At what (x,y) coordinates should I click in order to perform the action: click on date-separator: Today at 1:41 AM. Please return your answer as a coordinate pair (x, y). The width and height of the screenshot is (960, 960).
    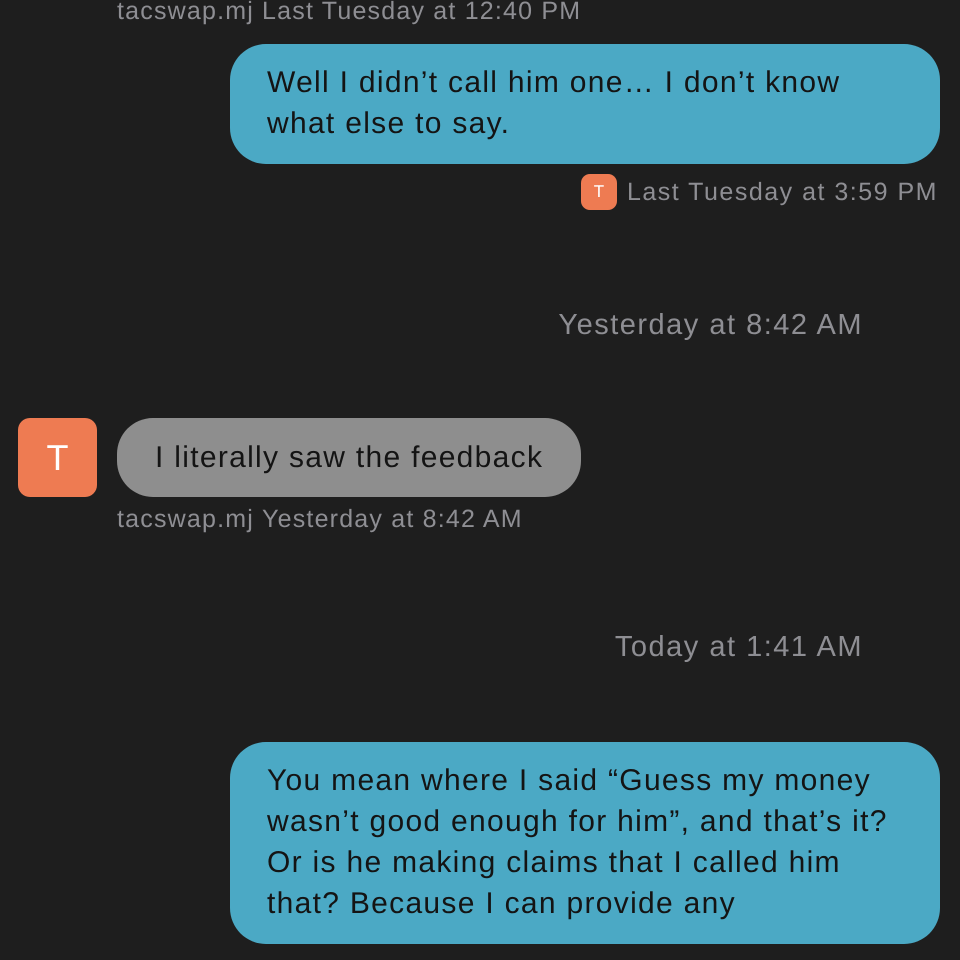
    Looking at the image, I should click on (738, 647).